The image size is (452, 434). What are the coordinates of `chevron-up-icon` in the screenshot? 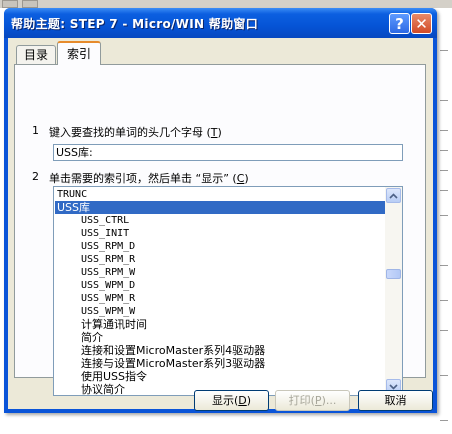 It's located at (393, 196).